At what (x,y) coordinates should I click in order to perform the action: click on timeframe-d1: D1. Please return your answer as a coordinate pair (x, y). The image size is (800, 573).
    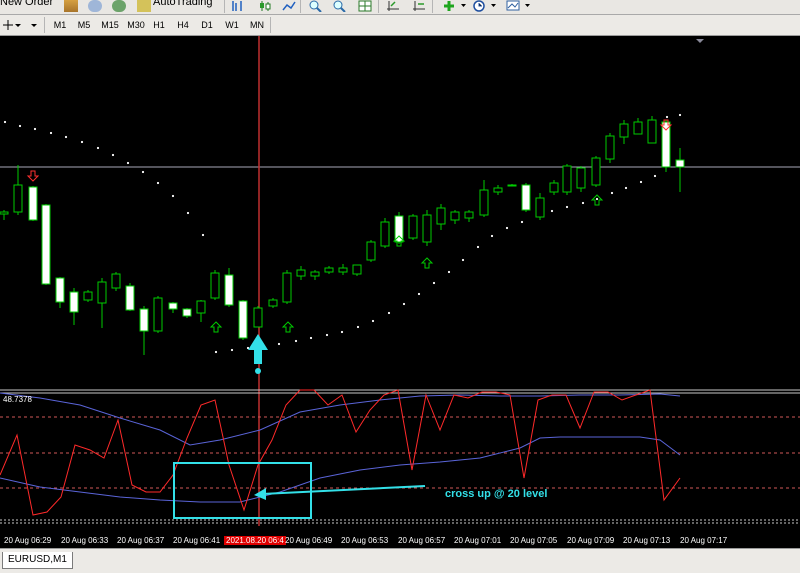
    Looking at the image, I should click on (207, 25).